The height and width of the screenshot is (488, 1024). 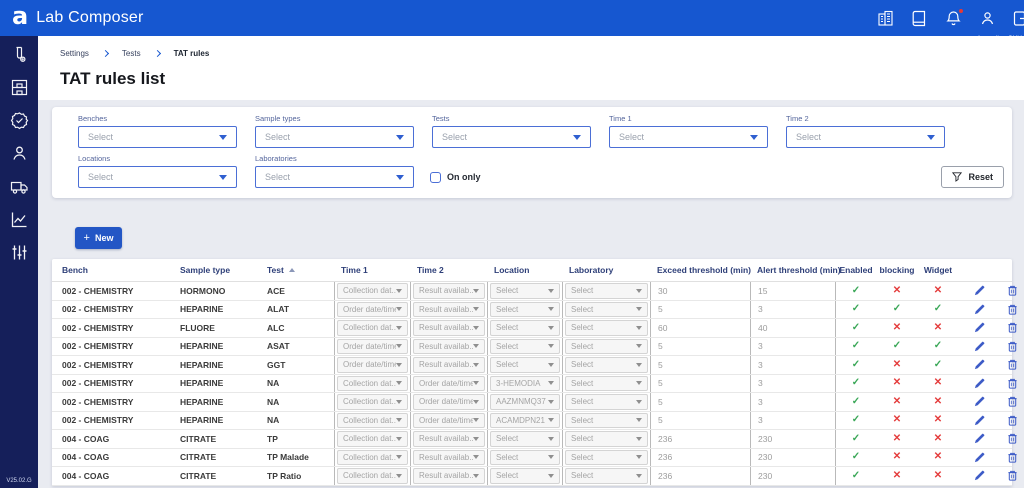 What do you see at coordinates (620, 118) in the screenshot?
I see `filter-label: Time 1` at bounding box center [620, 118].